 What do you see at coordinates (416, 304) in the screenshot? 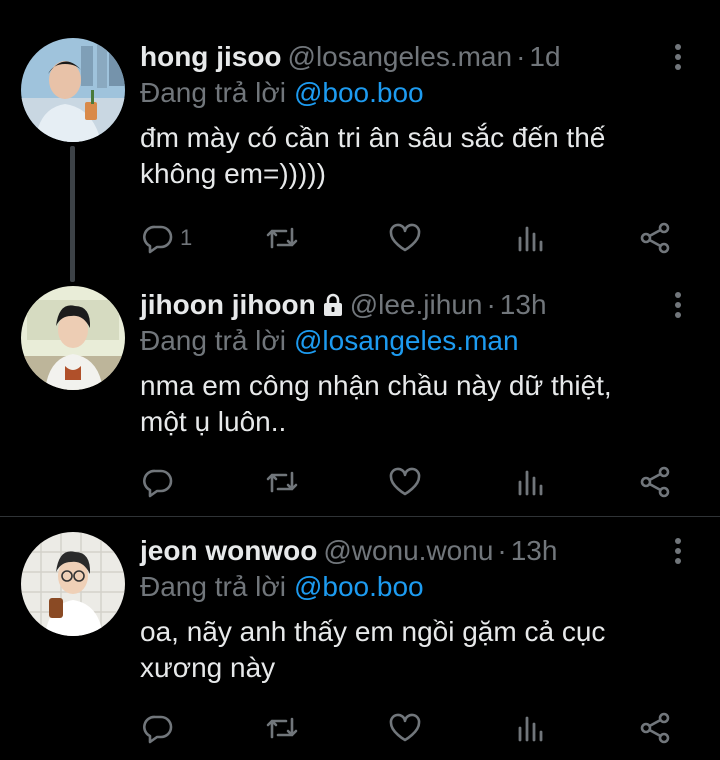
I see `user-handle: @lee.jihun` at bounding box center [416, 304].